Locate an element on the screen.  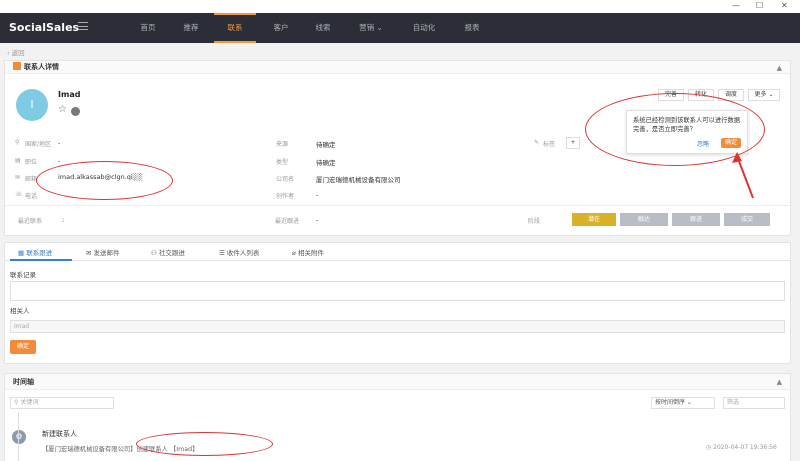
timeline-sort-select: 按时间倒序 ⌄ is located at coordinates (683, 403).